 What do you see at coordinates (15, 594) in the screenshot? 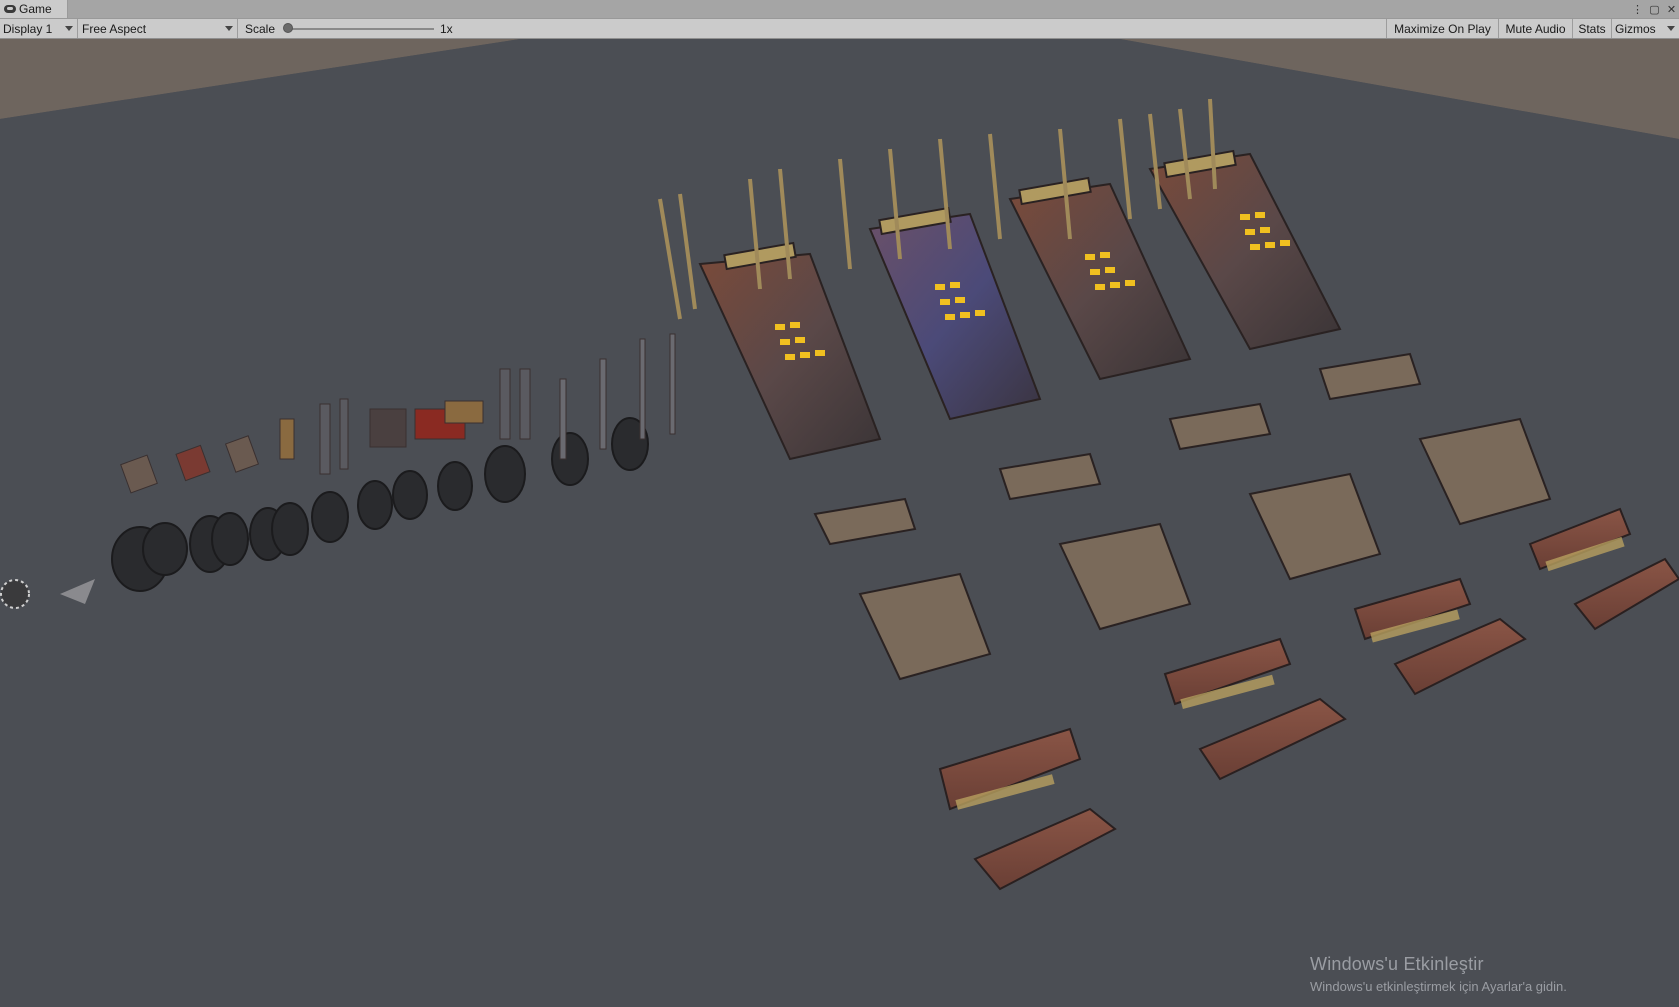
I see `spiked-wheel` at bounding box center [15, 594].